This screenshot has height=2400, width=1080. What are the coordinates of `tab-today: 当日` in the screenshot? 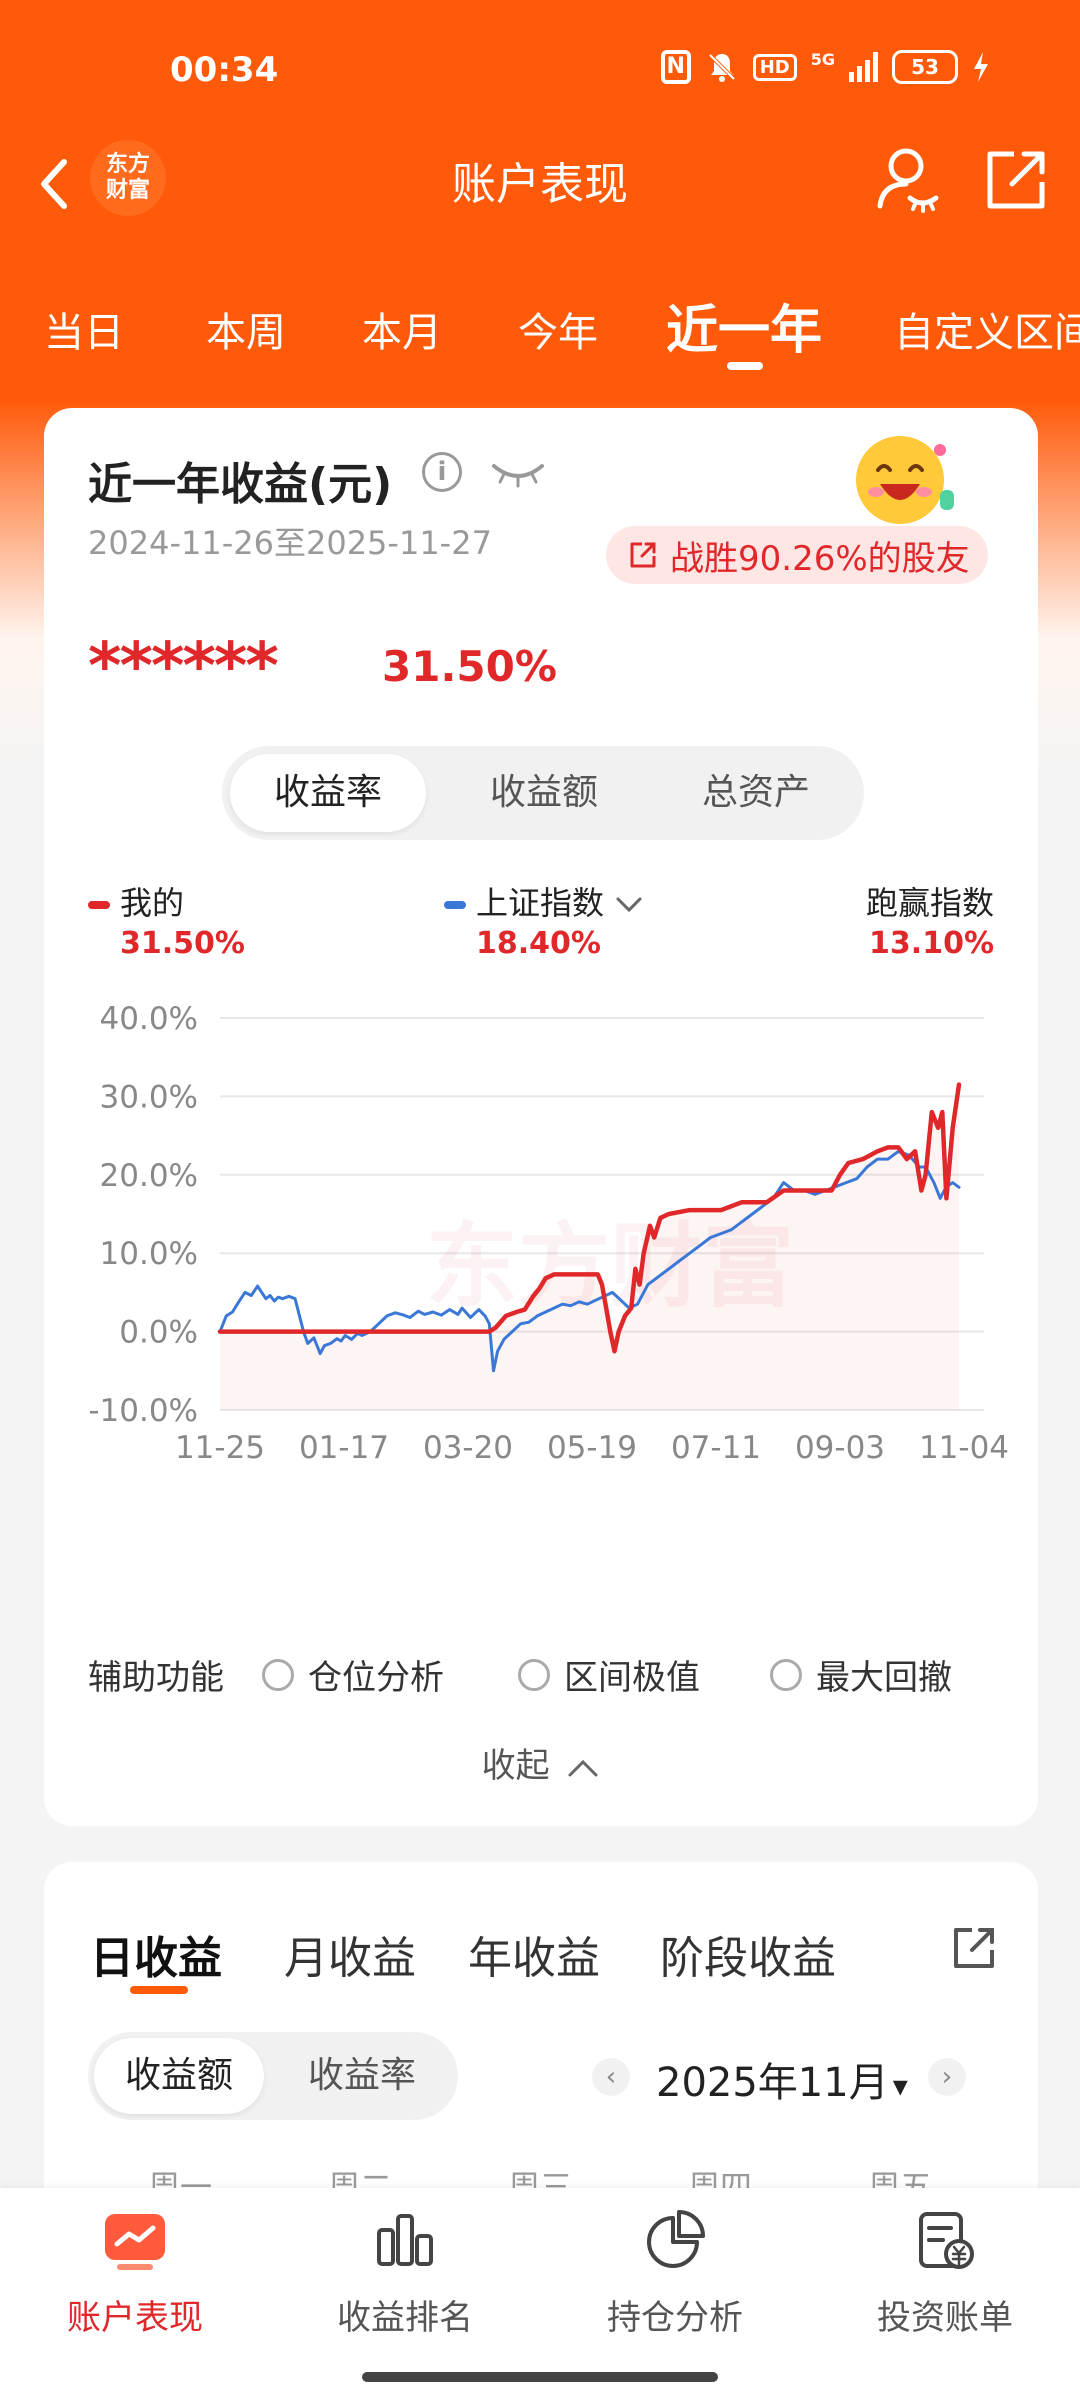 It's located at (84, 329).